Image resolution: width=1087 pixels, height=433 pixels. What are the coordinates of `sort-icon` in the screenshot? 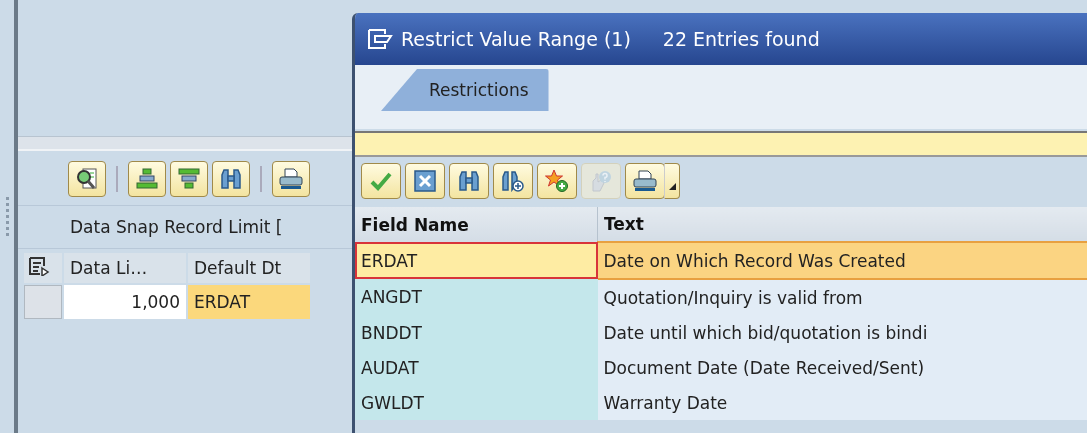 It's located at (147, 179).